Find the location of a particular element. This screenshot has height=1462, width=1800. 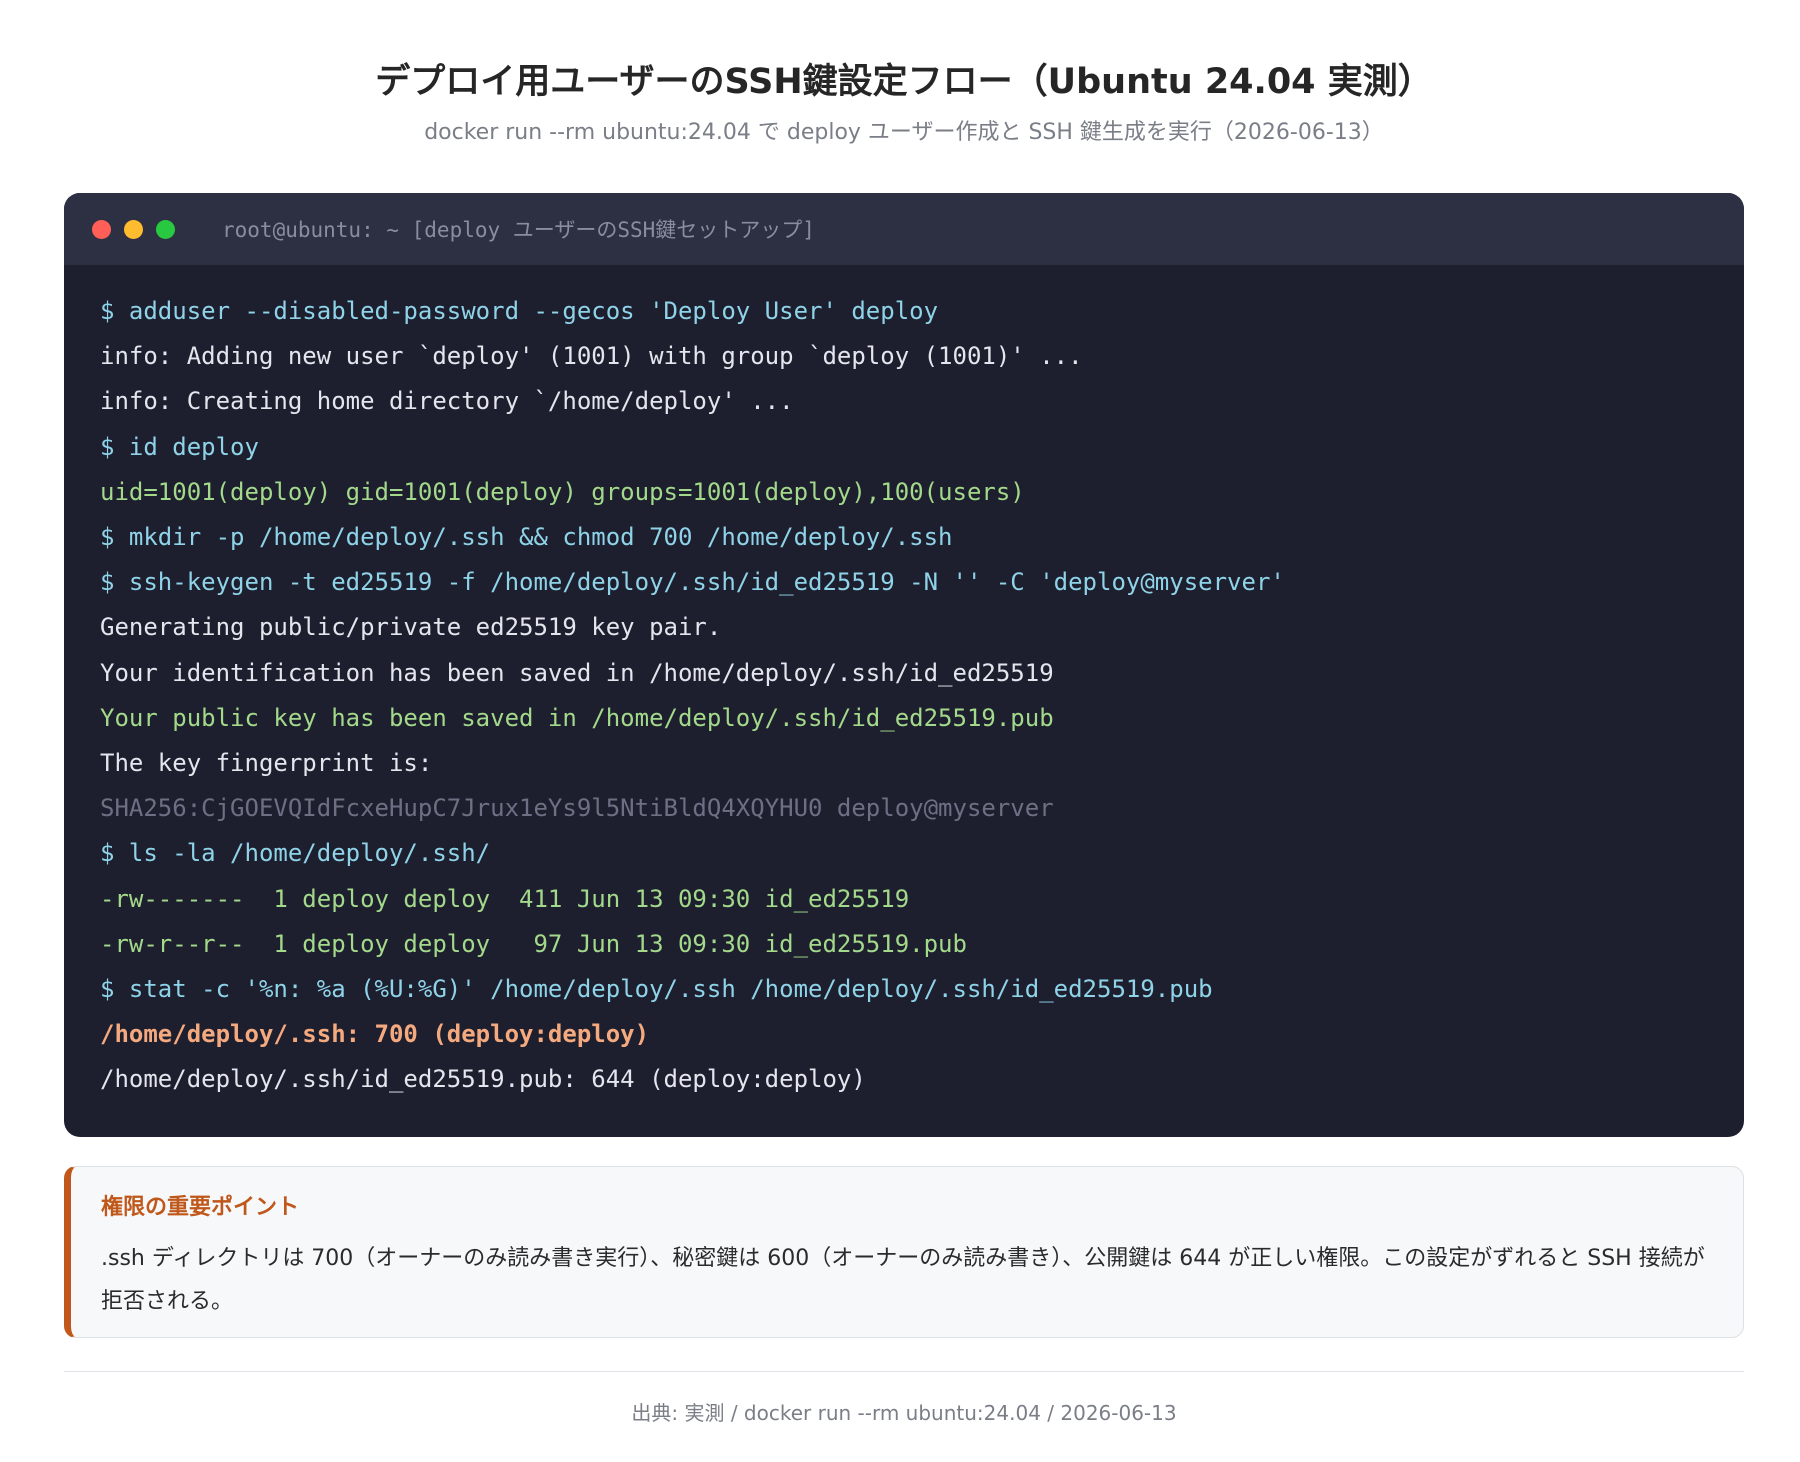

maximize-button is located at coordinates (165, 229).